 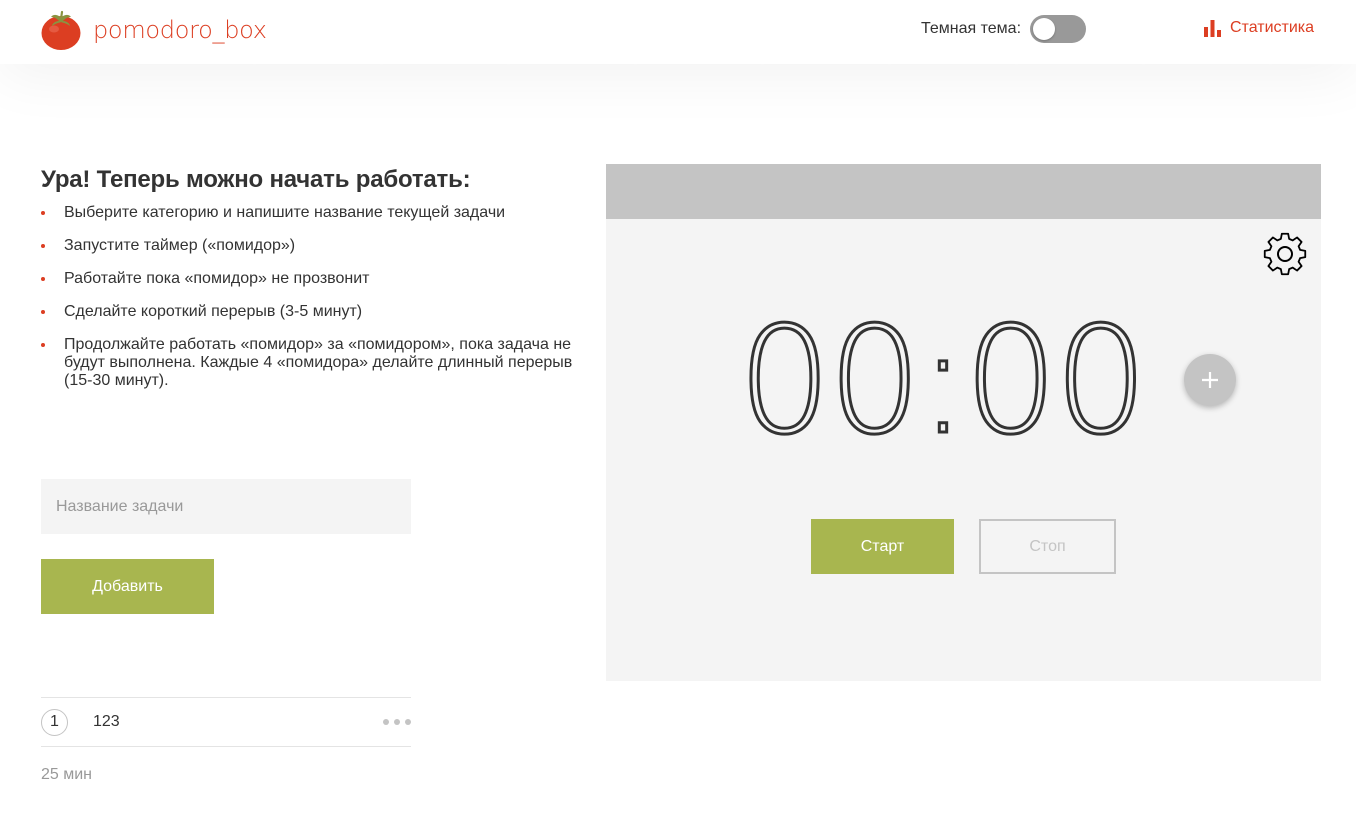 I want to click on task-list: 1 123, so click(x=226, y=722).